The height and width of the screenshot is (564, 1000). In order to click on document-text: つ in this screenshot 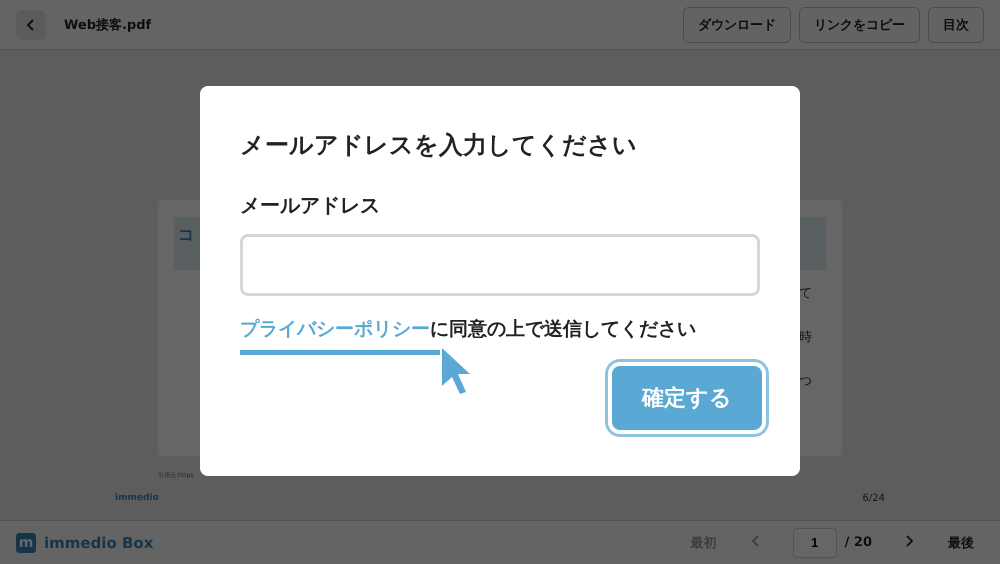, I will do `click(805, 381)`.